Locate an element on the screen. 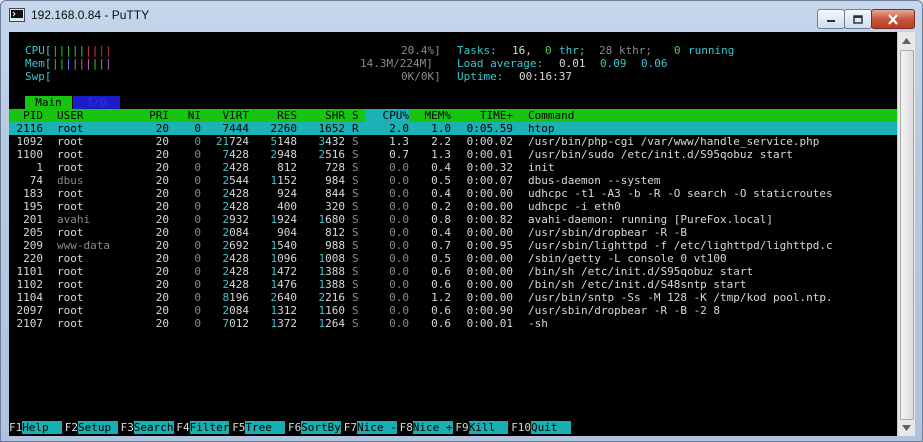  col-pri: PRI is located at coordinates (149, 115).